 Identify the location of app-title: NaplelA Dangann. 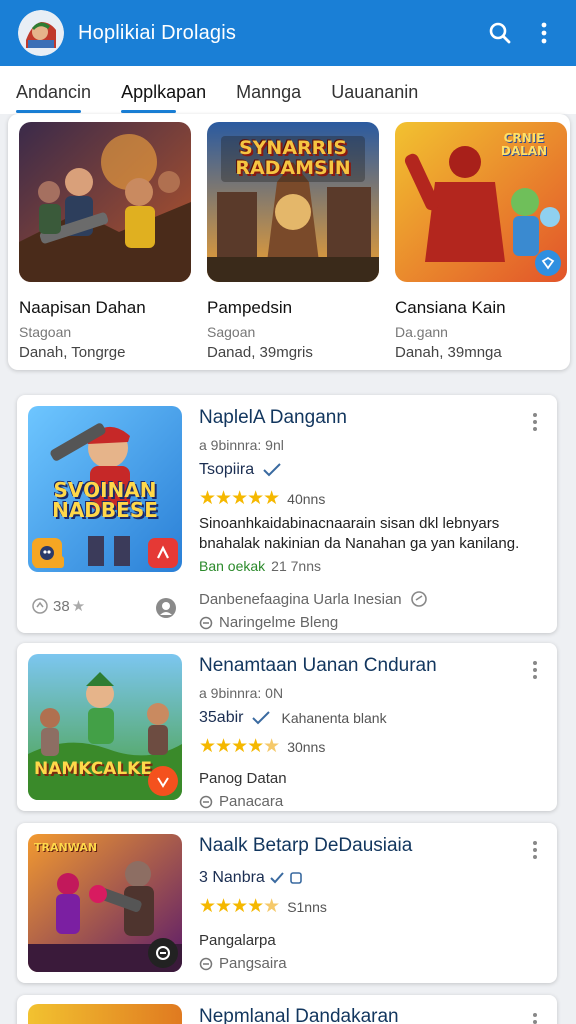
(371, 418).